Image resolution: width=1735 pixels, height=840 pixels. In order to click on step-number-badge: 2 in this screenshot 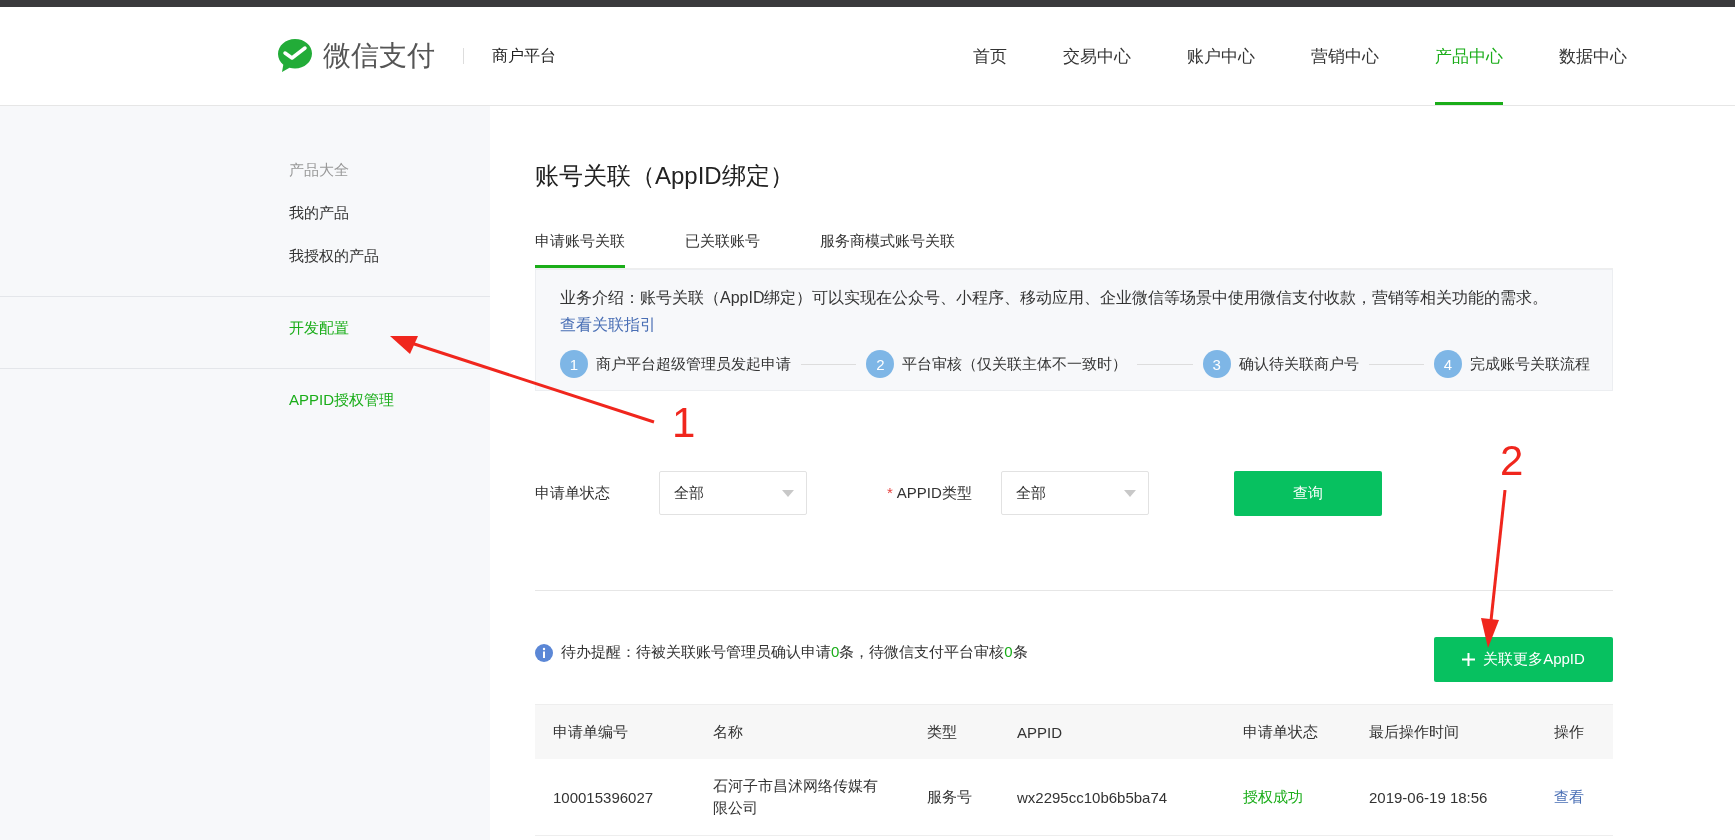, I will do `click(880, 364)`.